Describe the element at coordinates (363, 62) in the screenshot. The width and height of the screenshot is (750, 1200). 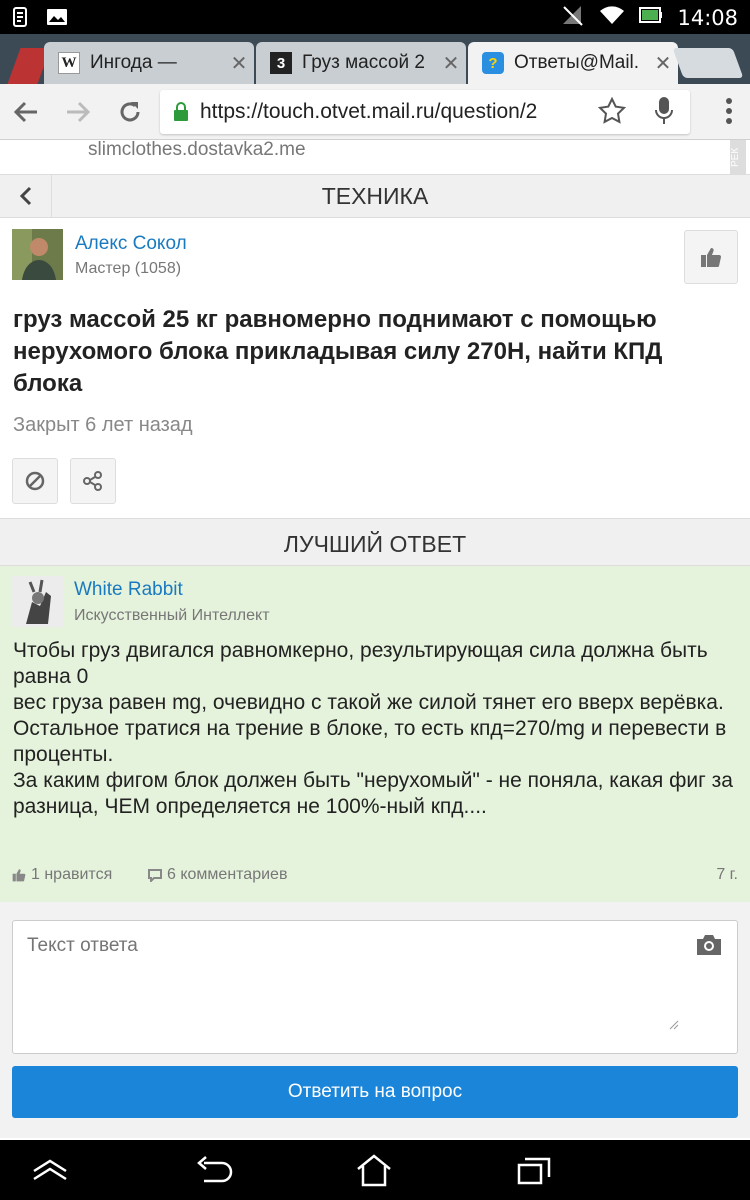
I see `tab-title: Груз массой 2` at that location.